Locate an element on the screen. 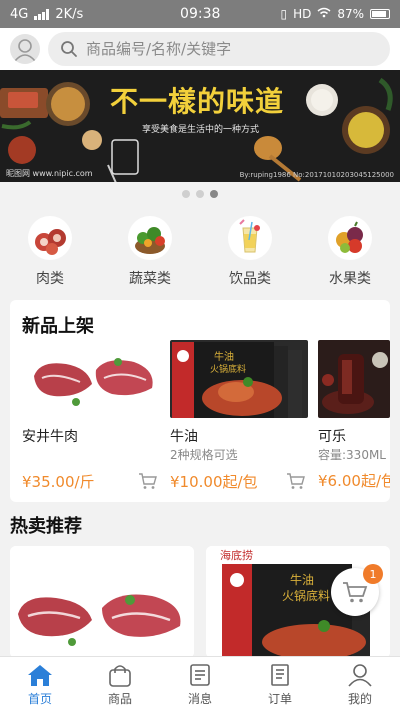  message-icon is located at coordinates (200, 675).